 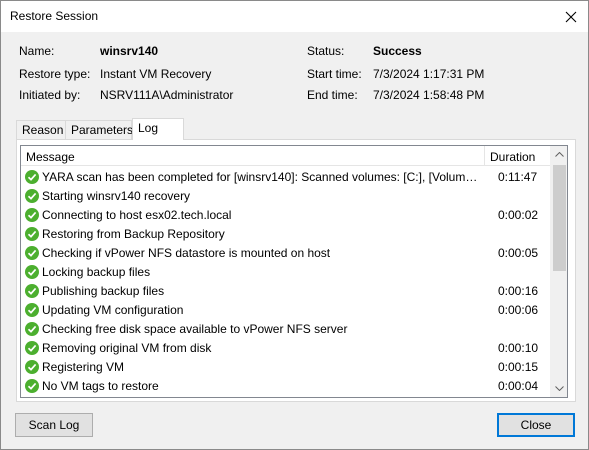 I want to click on tab-log: Log, so click(x=158, y=129).